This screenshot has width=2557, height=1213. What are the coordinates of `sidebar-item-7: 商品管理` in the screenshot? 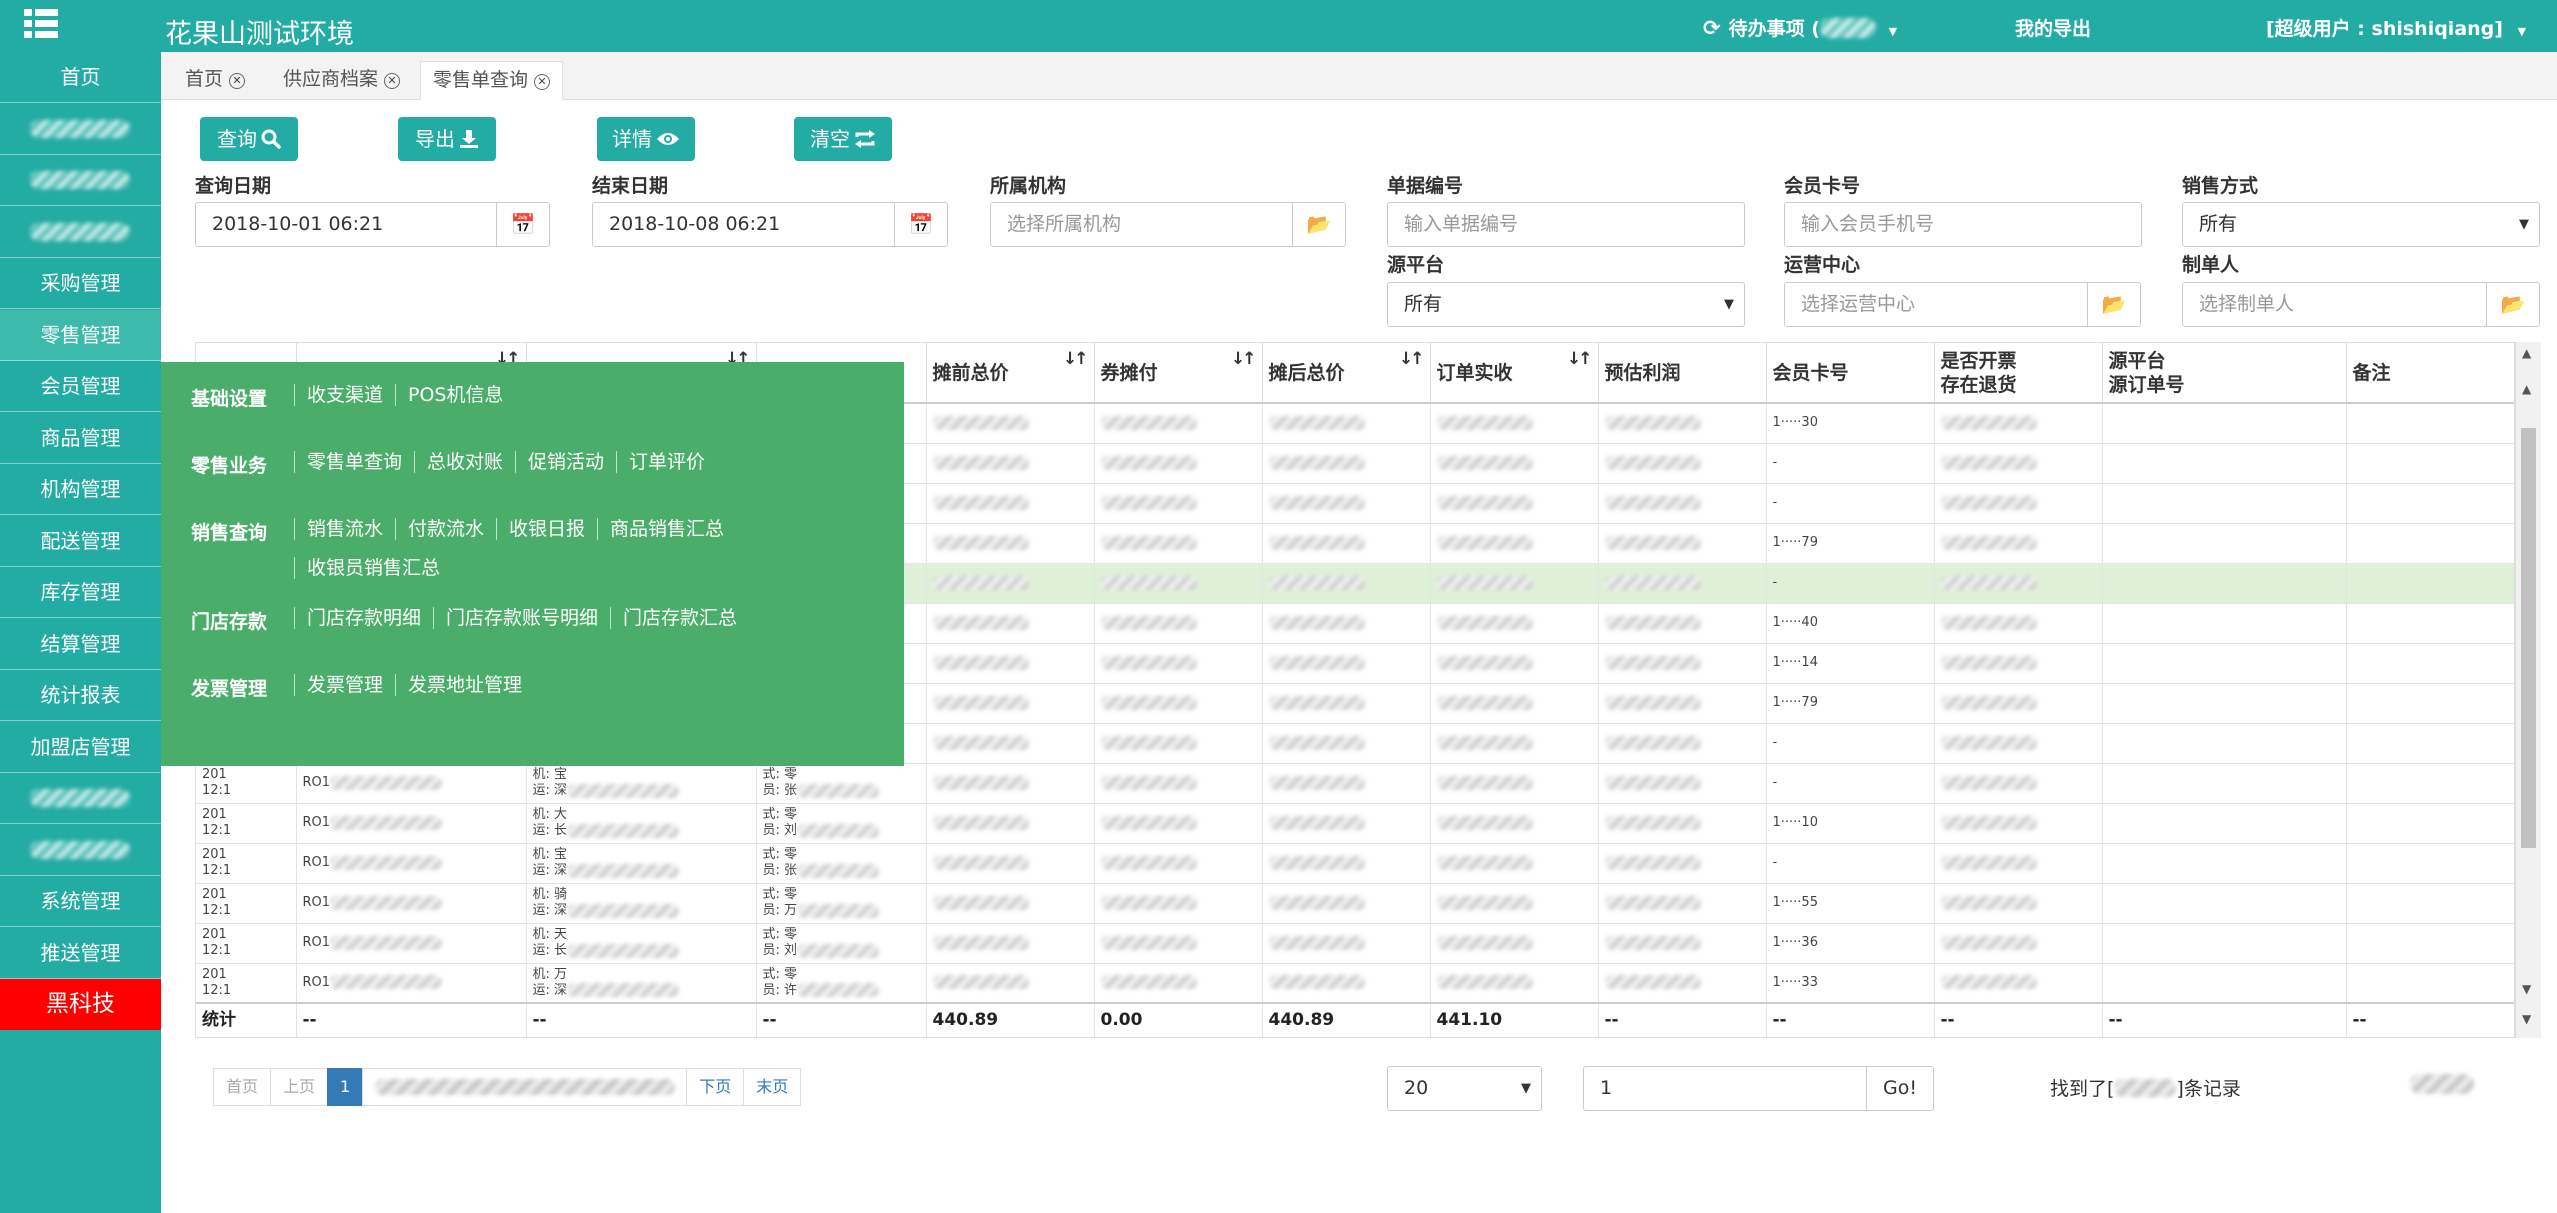 It's located at (80, 438).